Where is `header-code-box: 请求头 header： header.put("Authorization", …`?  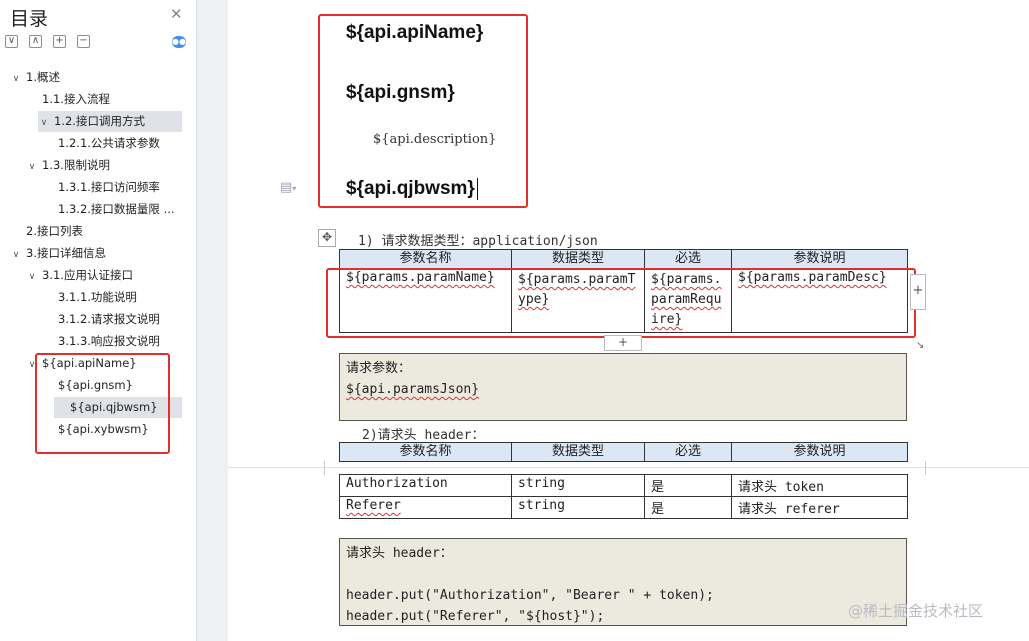
header-code-box: 请求头 header： header.put("Authorization", … is located at coordinates (623, 582).